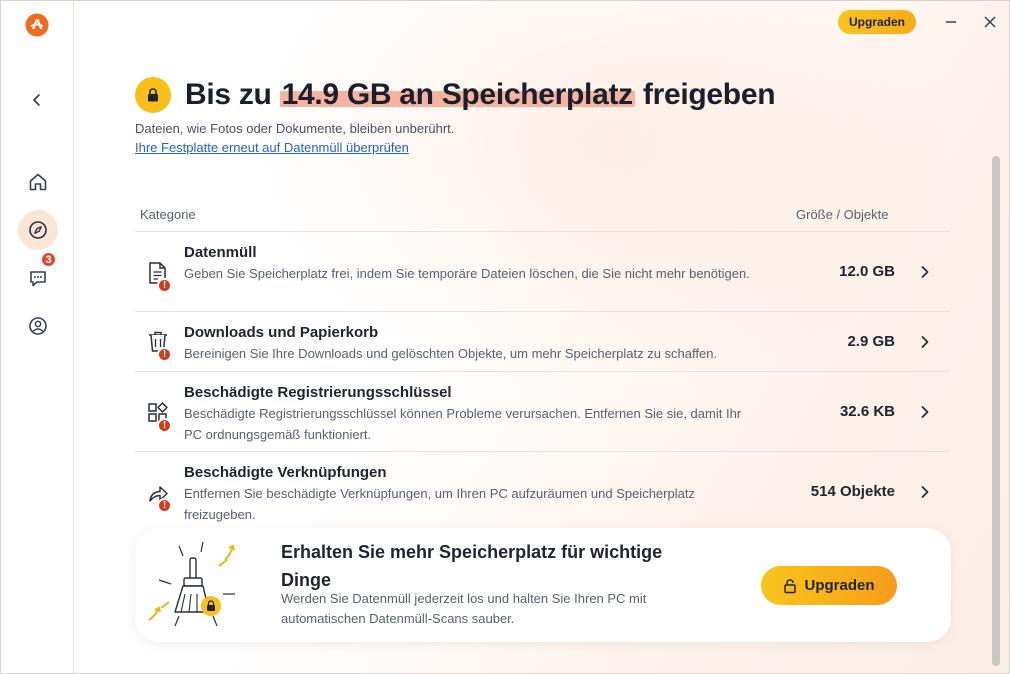 Image resolution: width=1010 pixels, height=674 pixels. I want to click on avast-logo-icon, so click(37, 25).